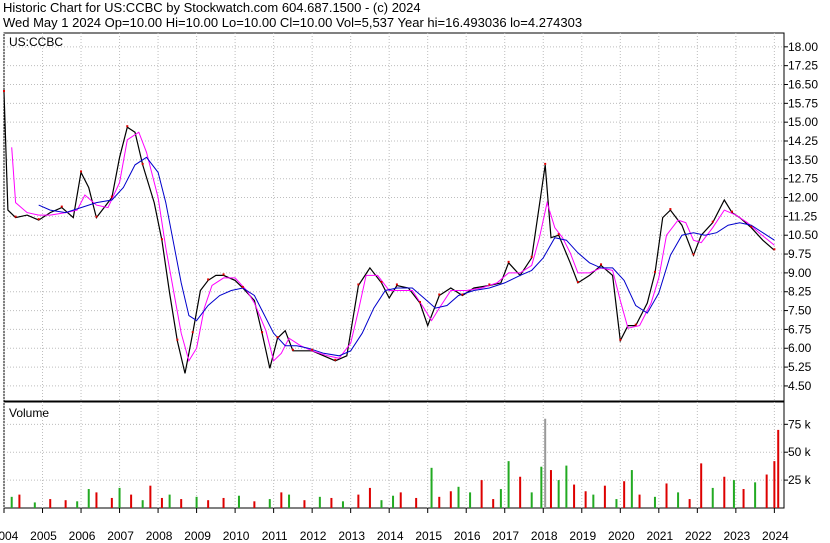 This screenshot has height=543, width=830. I want to click on y-tick-label: 15.75, so click(803, 103).